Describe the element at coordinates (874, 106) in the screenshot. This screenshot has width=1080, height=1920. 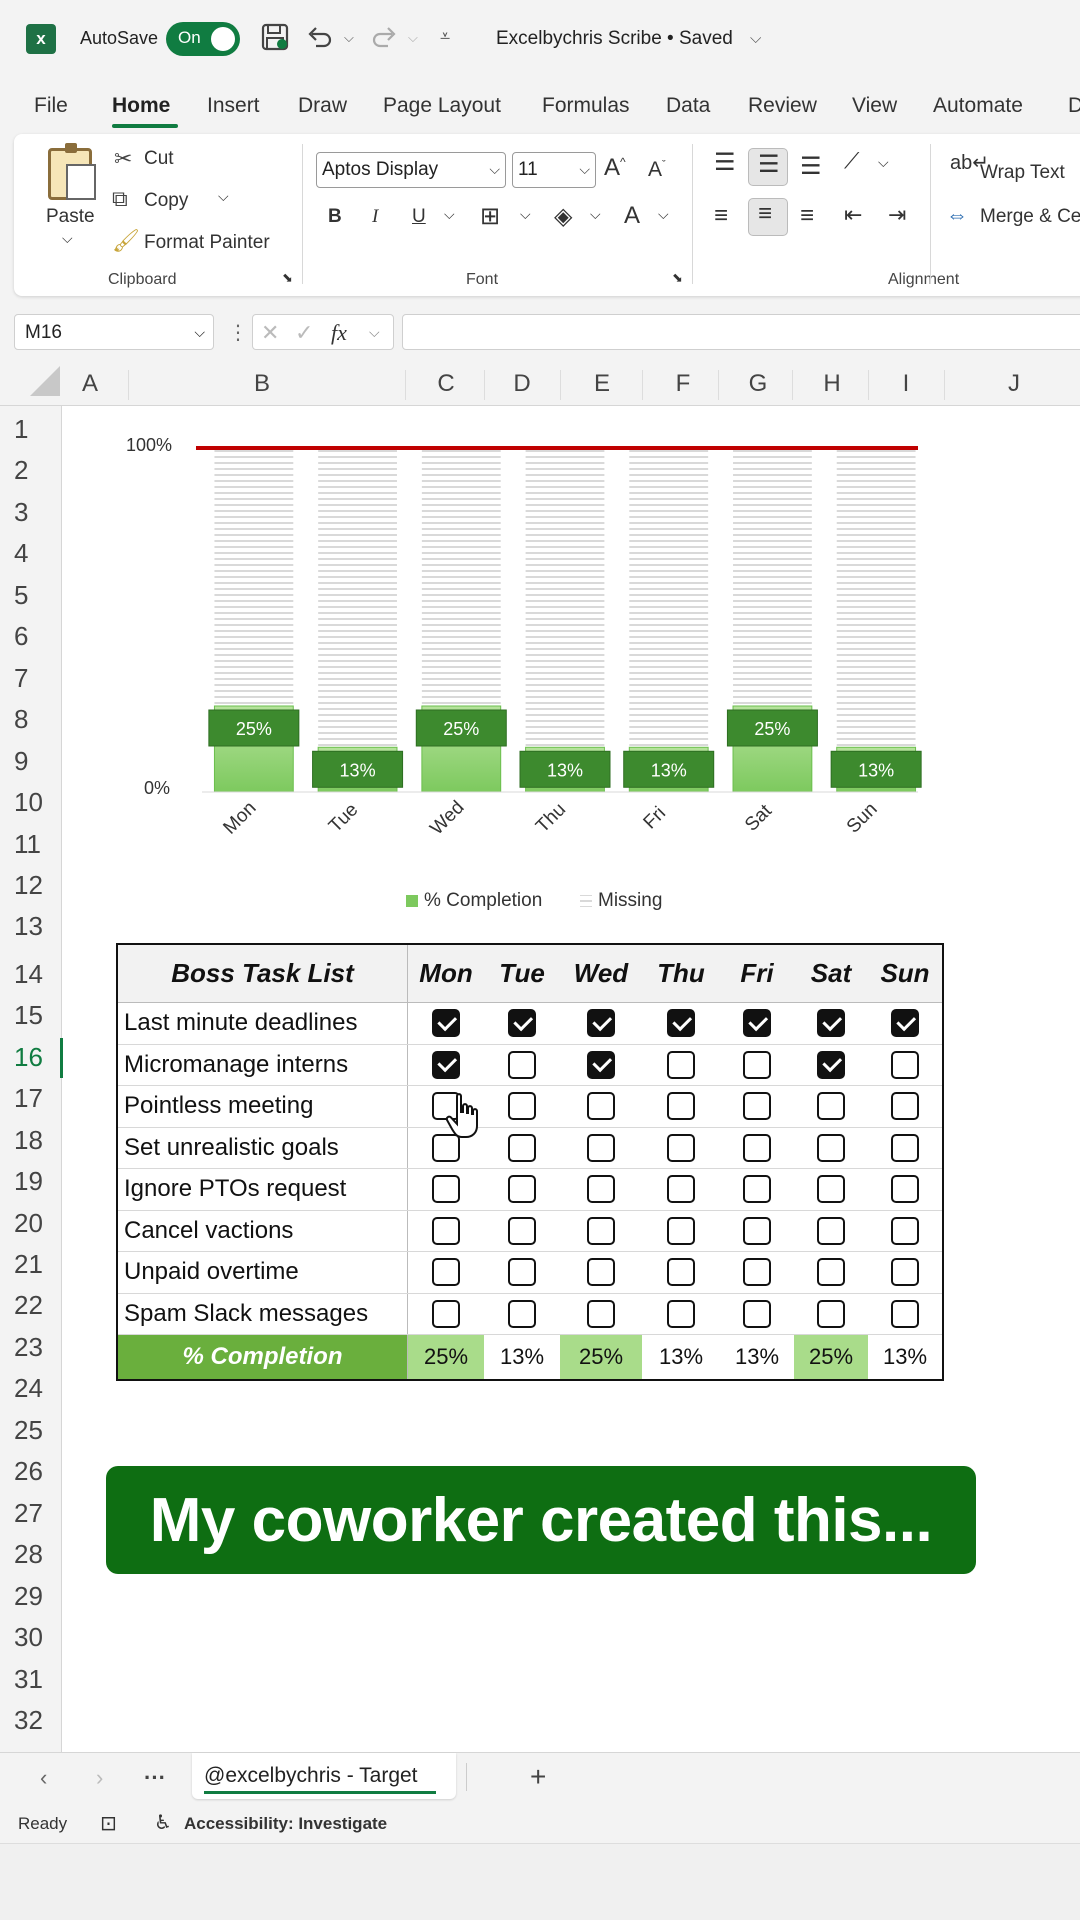
I see `tab-view: View` at that location.